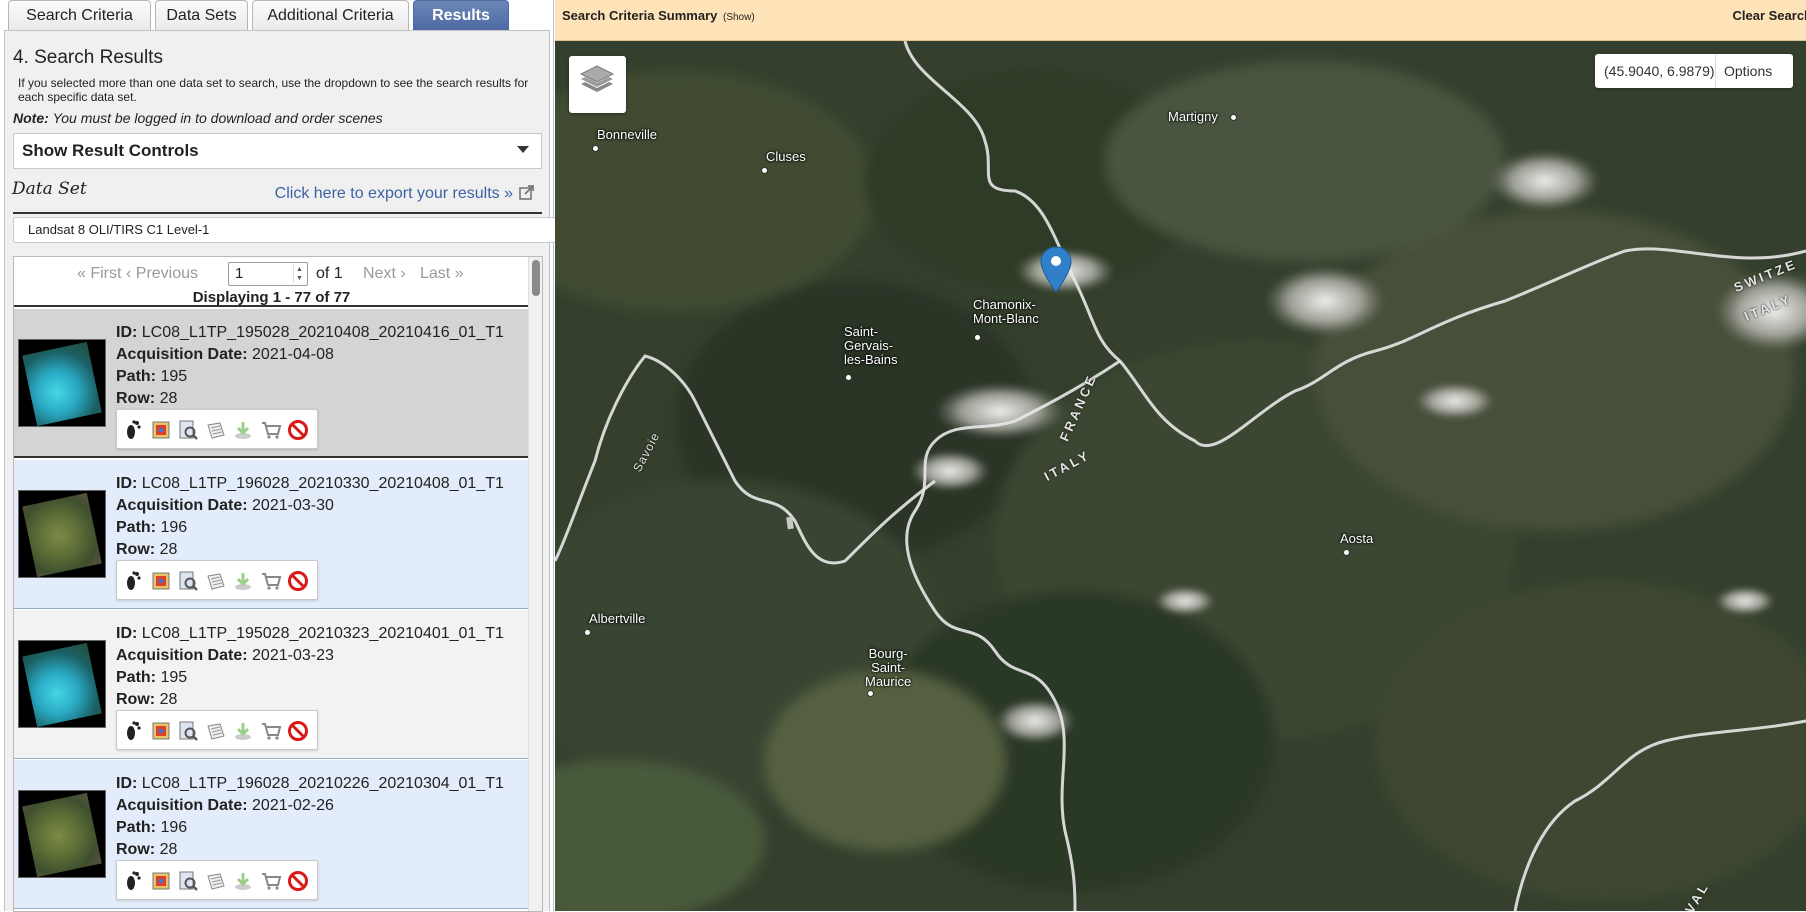 This screenshot has width=1806, height=912. I want to click on section-title: 4. Search Results, so click(88, 58).